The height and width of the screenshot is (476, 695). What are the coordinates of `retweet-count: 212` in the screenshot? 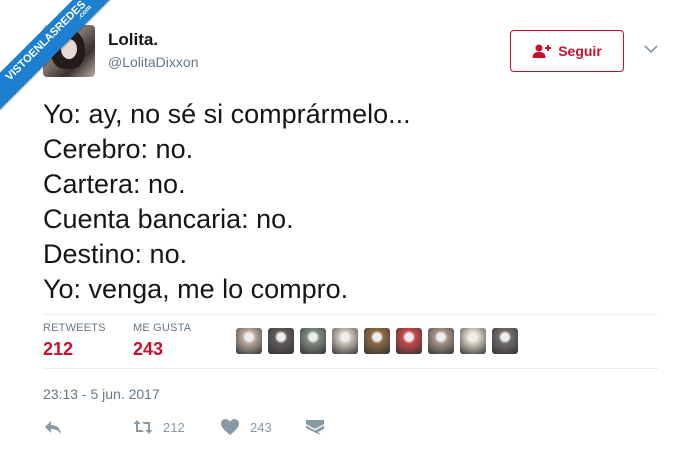 It's located at (174, 427).